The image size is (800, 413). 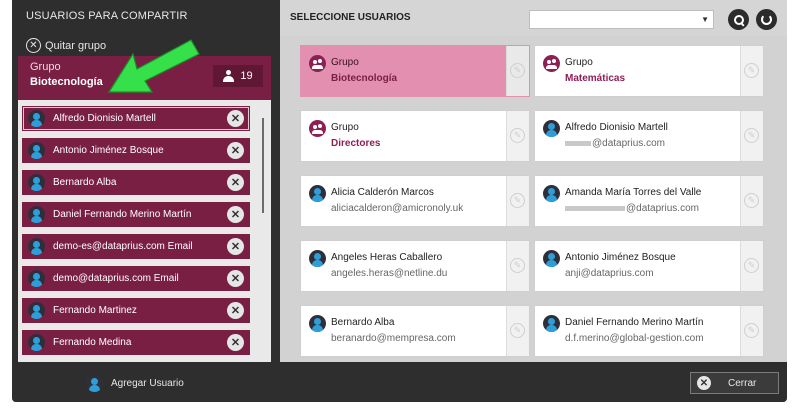 What do you see at coordinates (107, 16) in the screenshot?
I see `left-panel-title: USUARIOS PARA COMPARTIR` at bounding box center [107, 16].